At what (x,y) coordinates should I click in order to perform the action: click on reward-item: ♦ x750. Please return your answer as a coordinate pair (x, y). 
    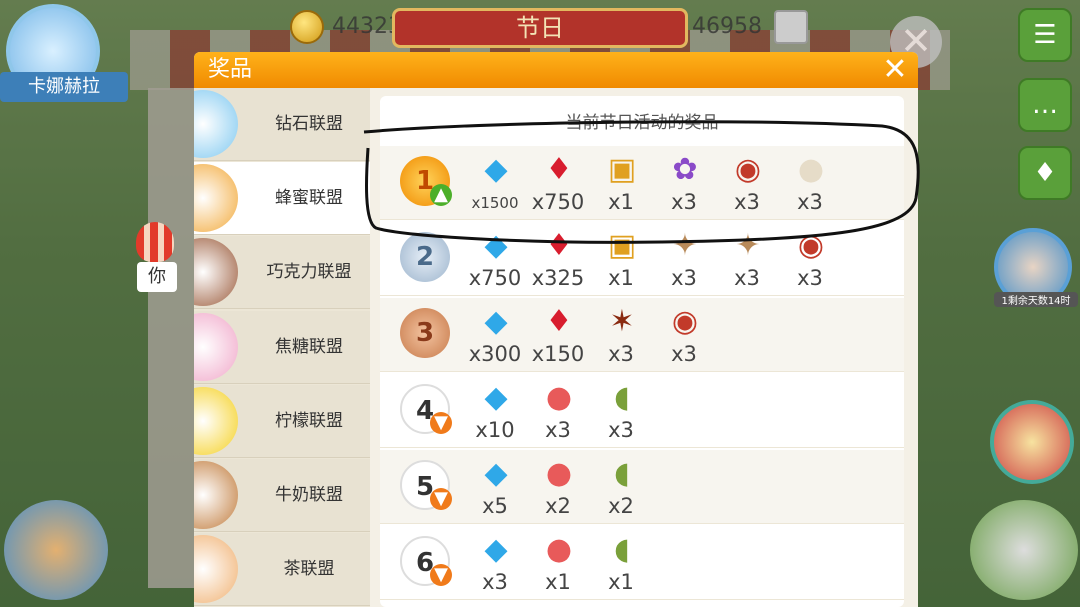
    Looking at the image, I should click on (558, 183).